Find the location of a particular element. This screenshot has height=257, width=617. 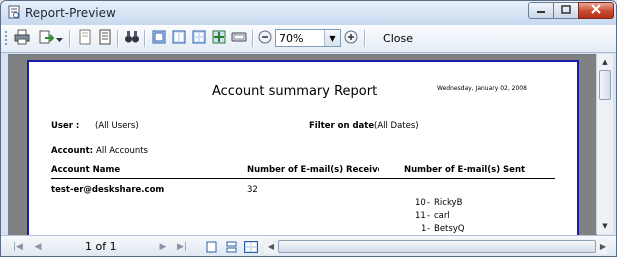

four-page-icon is located at coordinates (199, 38).